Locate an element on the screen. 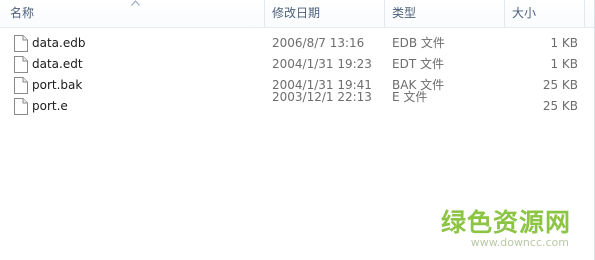  column-header-date-label: 修改日期 is located at coordinates (296, 13).